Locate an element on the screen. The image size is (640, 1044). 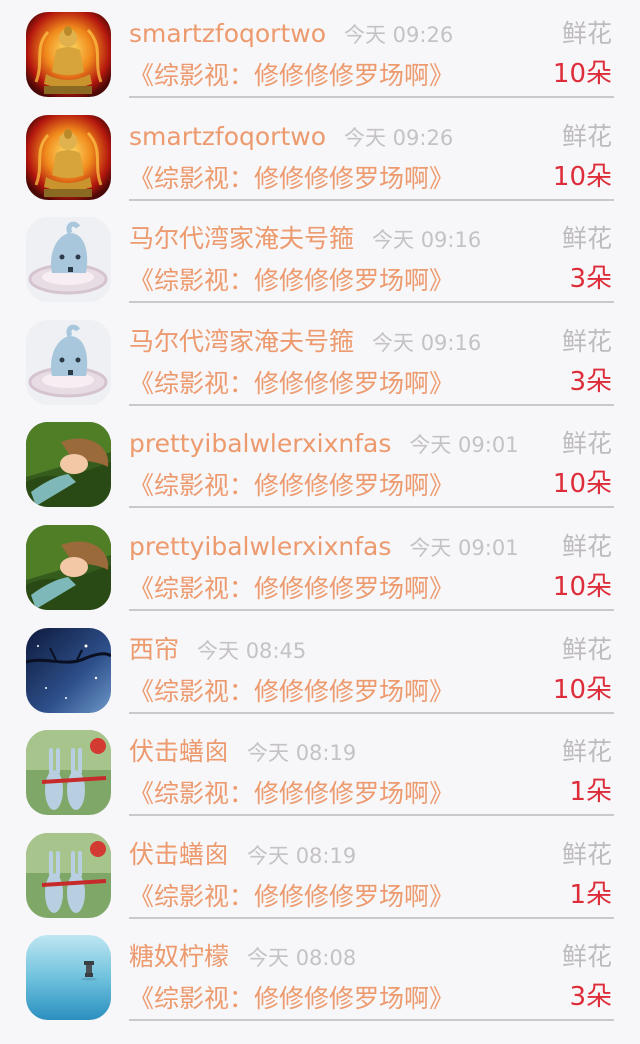
timestamp: 今天 08:08 is located at coordinates (302, 958).